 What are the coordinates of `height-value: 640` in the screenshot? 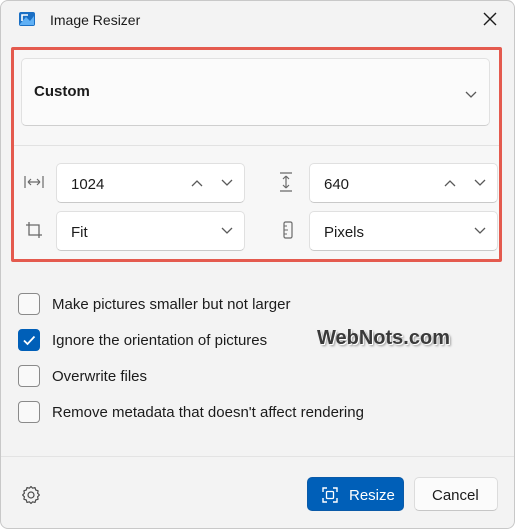 It's located at (337, 184).